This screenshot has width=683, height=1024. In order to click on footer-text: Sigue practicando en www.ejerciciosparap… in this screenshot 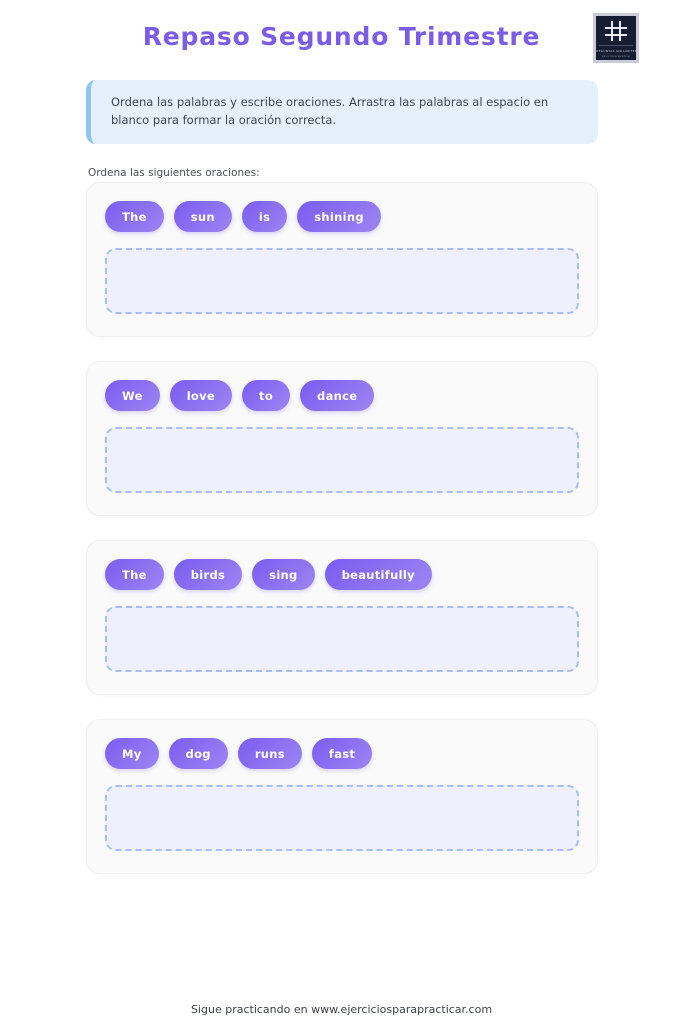, I will do `click(341, 1009)`.